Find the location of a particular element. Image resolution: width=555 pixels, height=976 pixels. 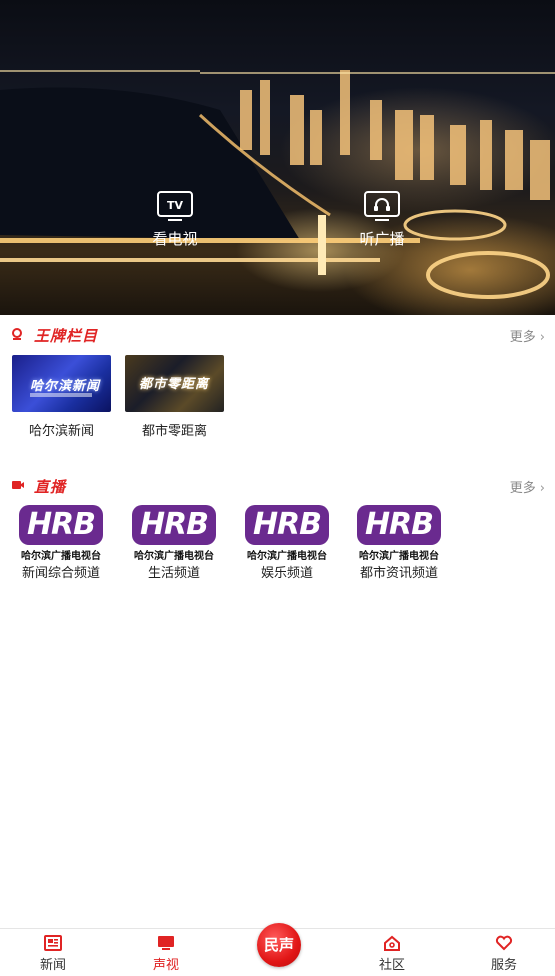

nav-community: 社区 is located at coordinates (392, 954).